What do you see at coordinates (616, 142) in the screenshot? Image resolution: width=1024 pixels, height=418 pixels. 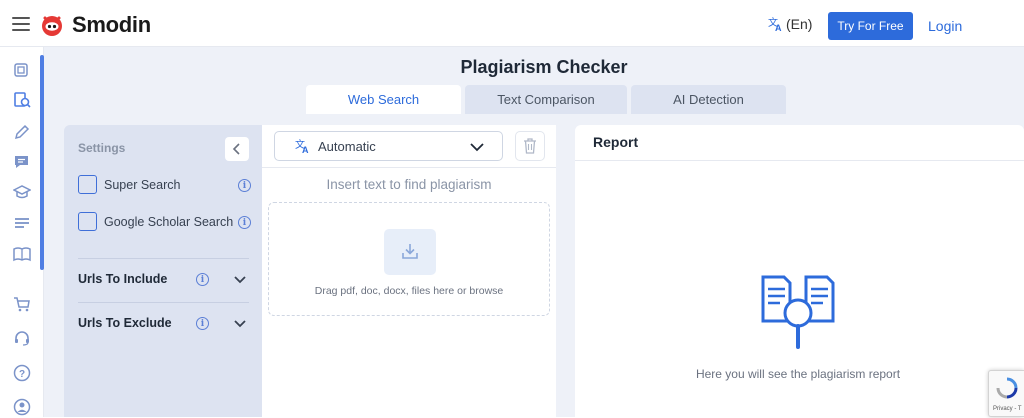 I see `report-title: Report` at bounding box center [616, 142].